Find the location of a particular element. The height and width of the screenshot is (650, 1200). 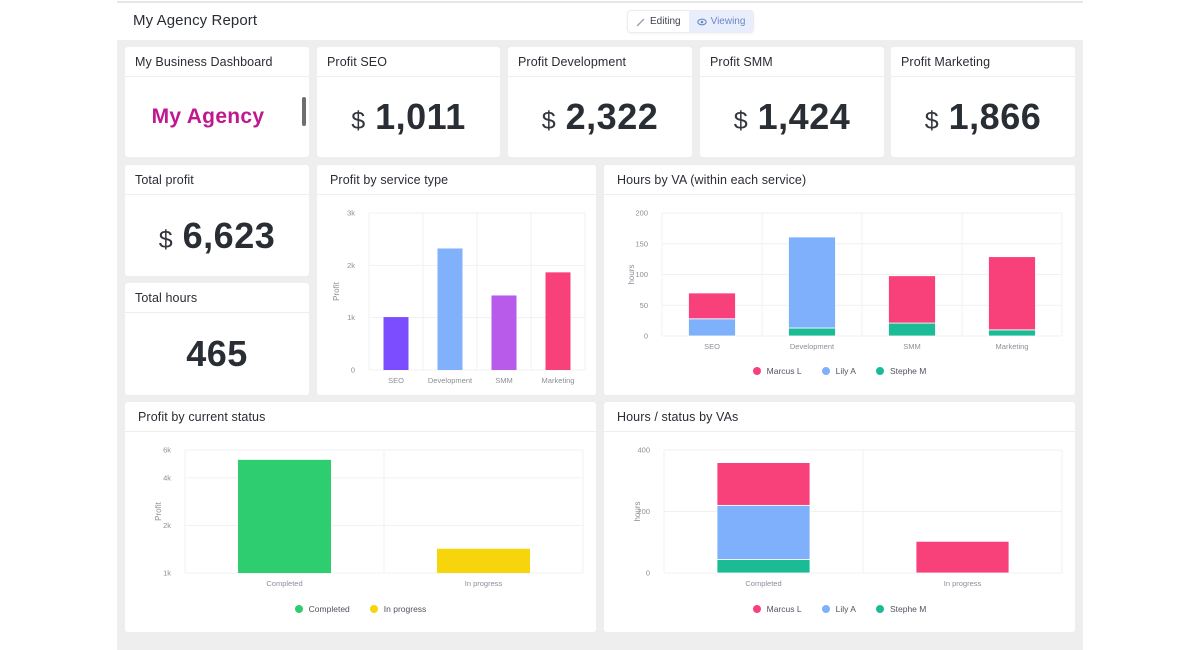

bar-marketing-marcus-l is located at coordinates (1012, 293).